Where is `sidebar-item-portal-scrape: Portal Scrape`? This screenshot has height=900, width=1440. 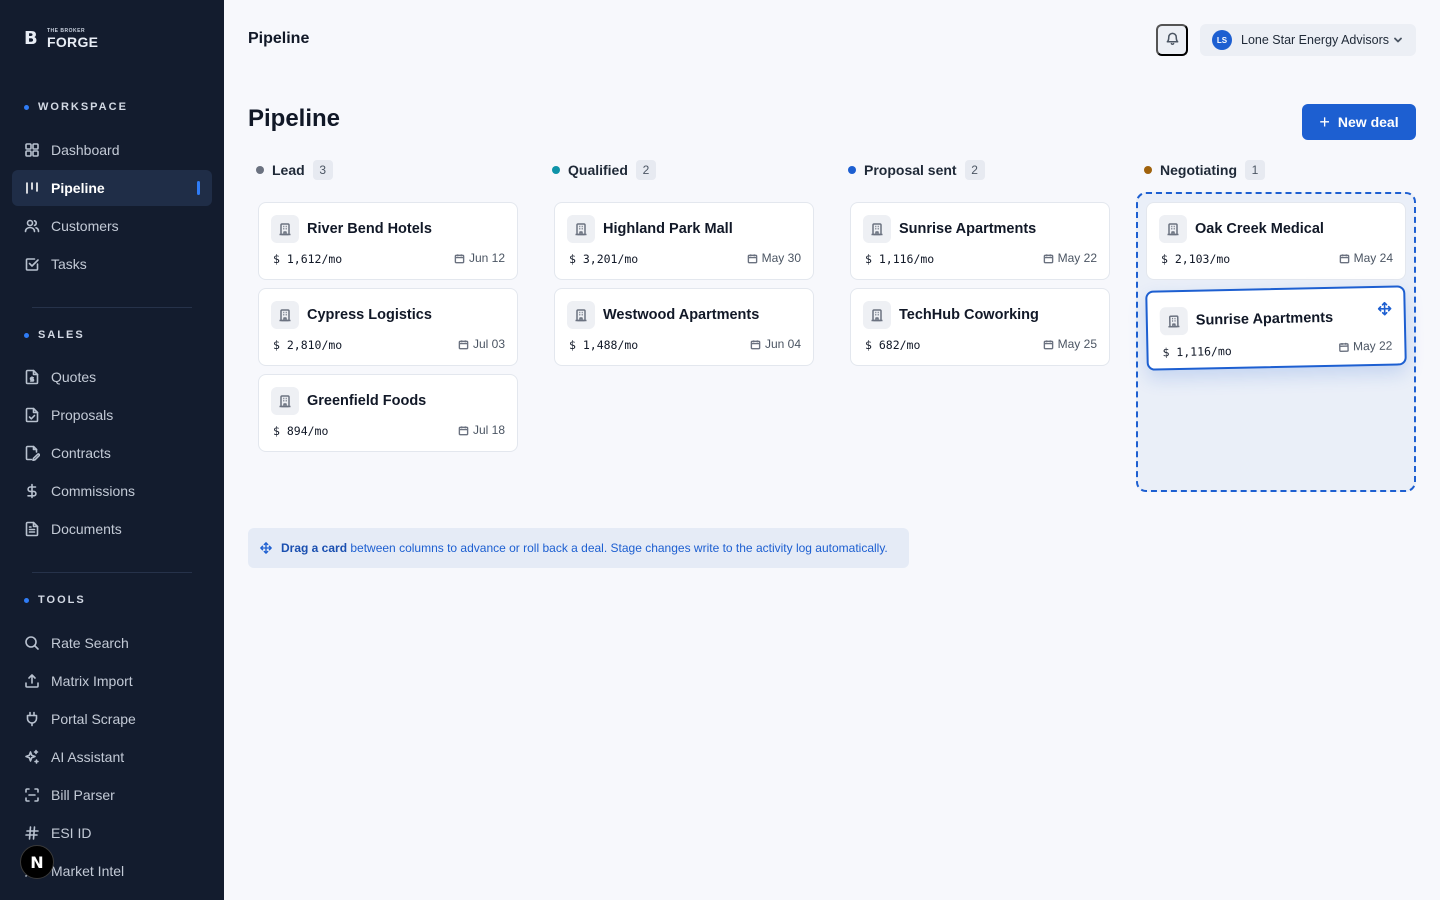 sidebar-item-portal-scrape: Portal Scrape is located at coordinates (112, 719).